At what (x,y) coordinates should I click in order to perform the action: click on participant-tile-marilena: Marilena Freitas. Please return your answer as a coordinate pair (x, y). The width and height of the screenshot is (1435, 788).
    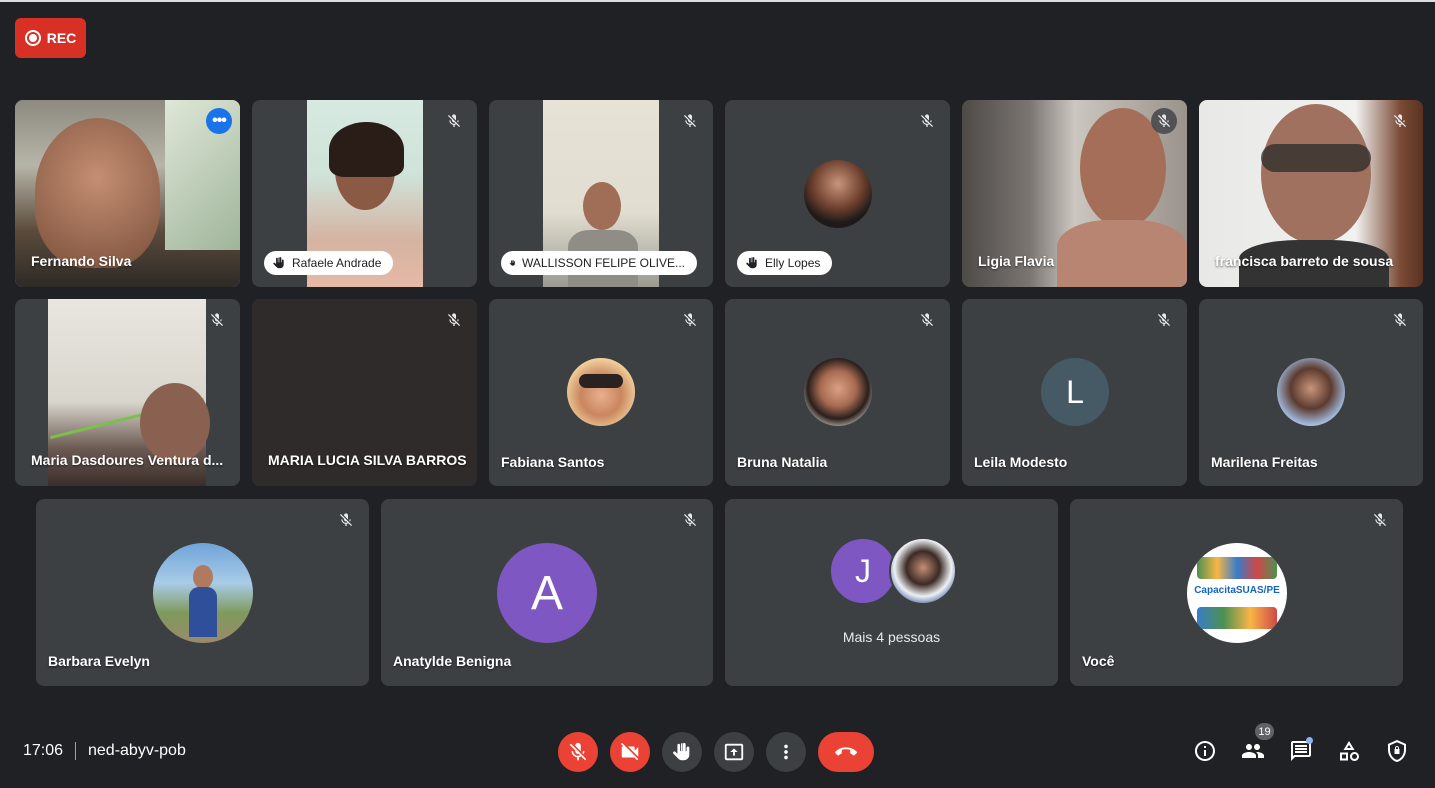
    Looking at the image, I should click on (1311, 392).